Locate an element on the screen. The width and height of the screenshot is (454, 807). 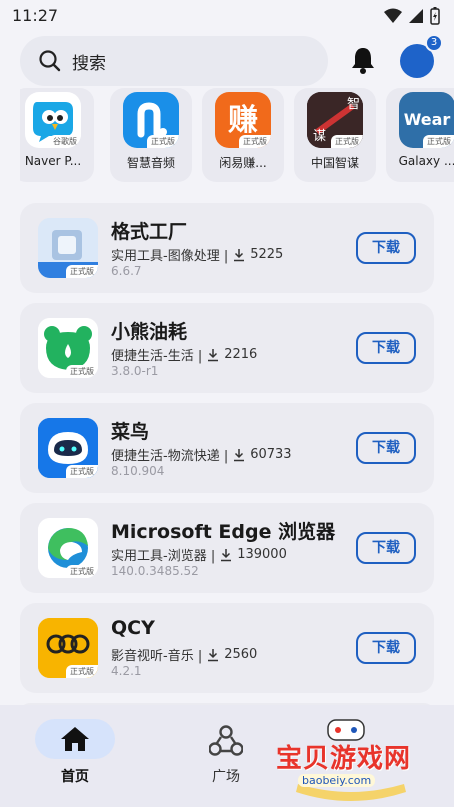
svg-text: 谋 is located at coordinates (319, 136).